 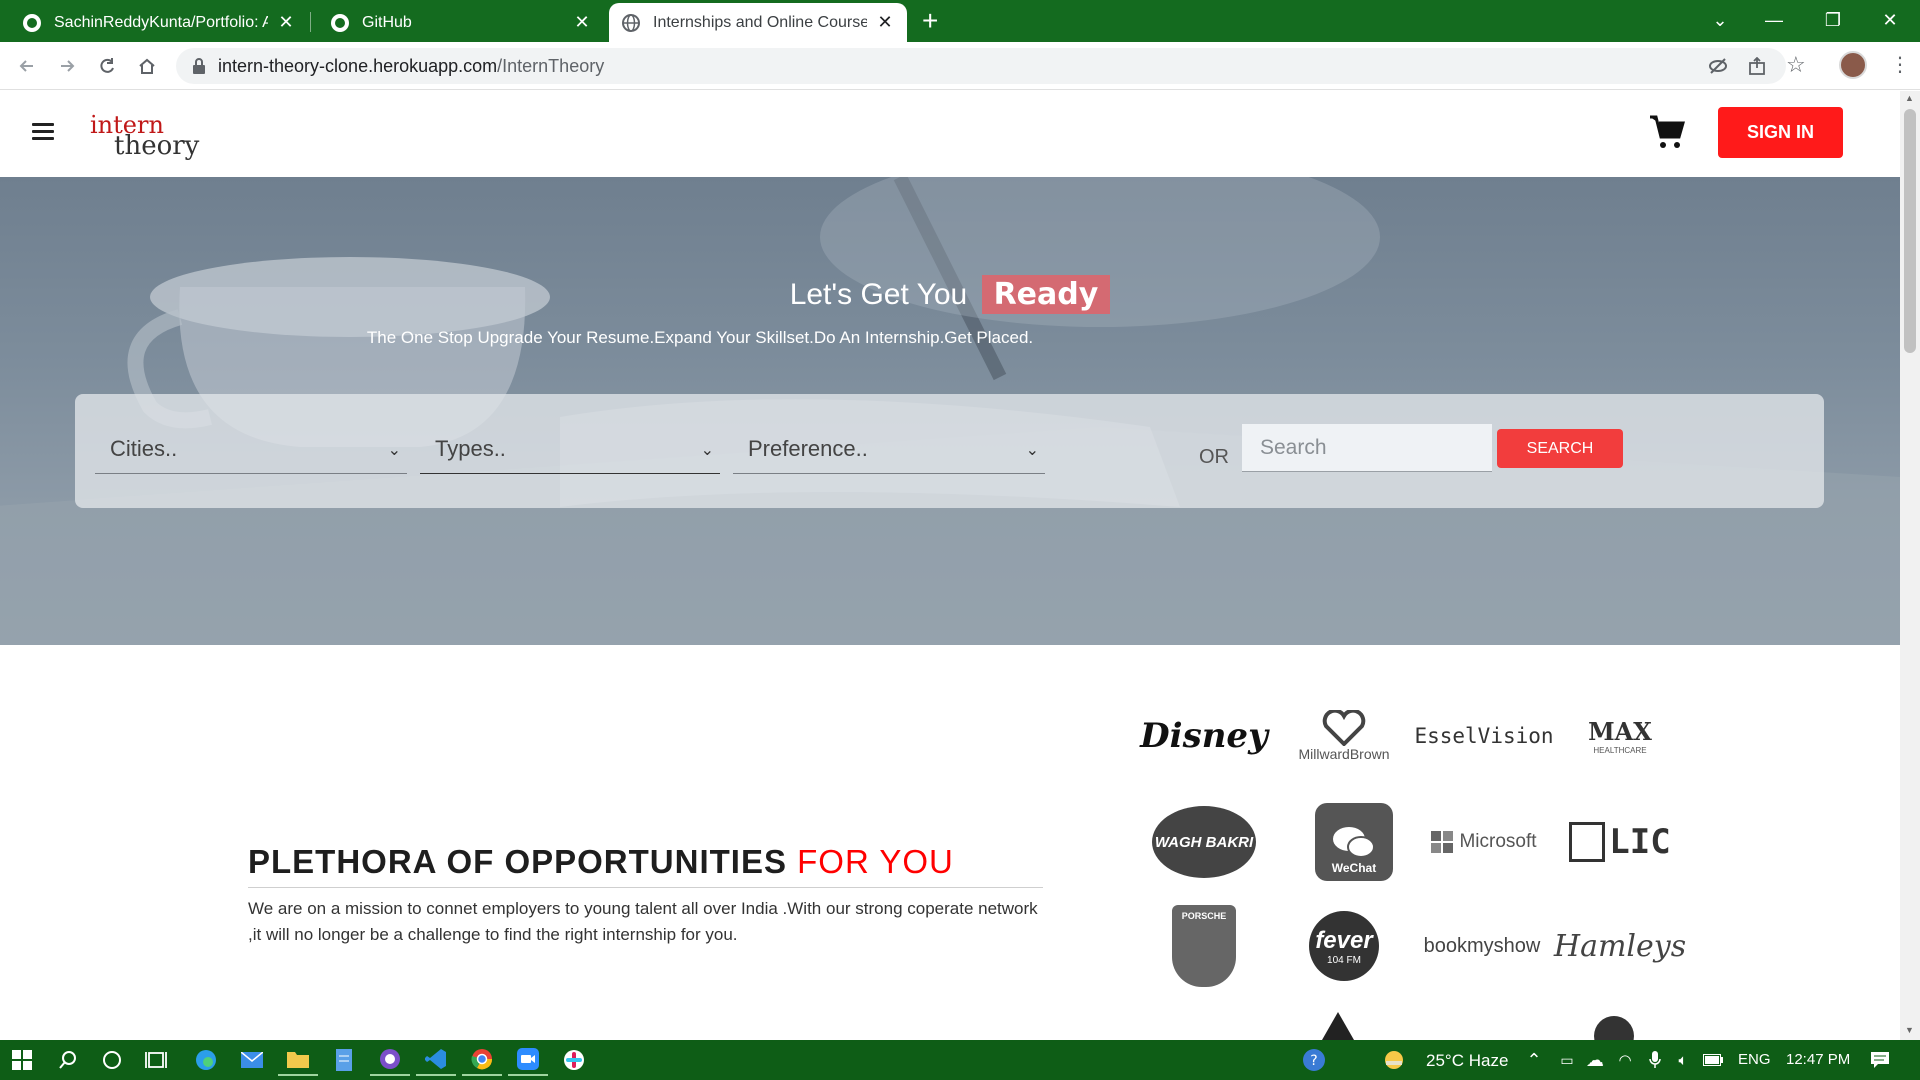 What do you see at coordinates (1718, 66) in the screenshot?
I see `eye-off-icon` at bounding box center [1718, 66].